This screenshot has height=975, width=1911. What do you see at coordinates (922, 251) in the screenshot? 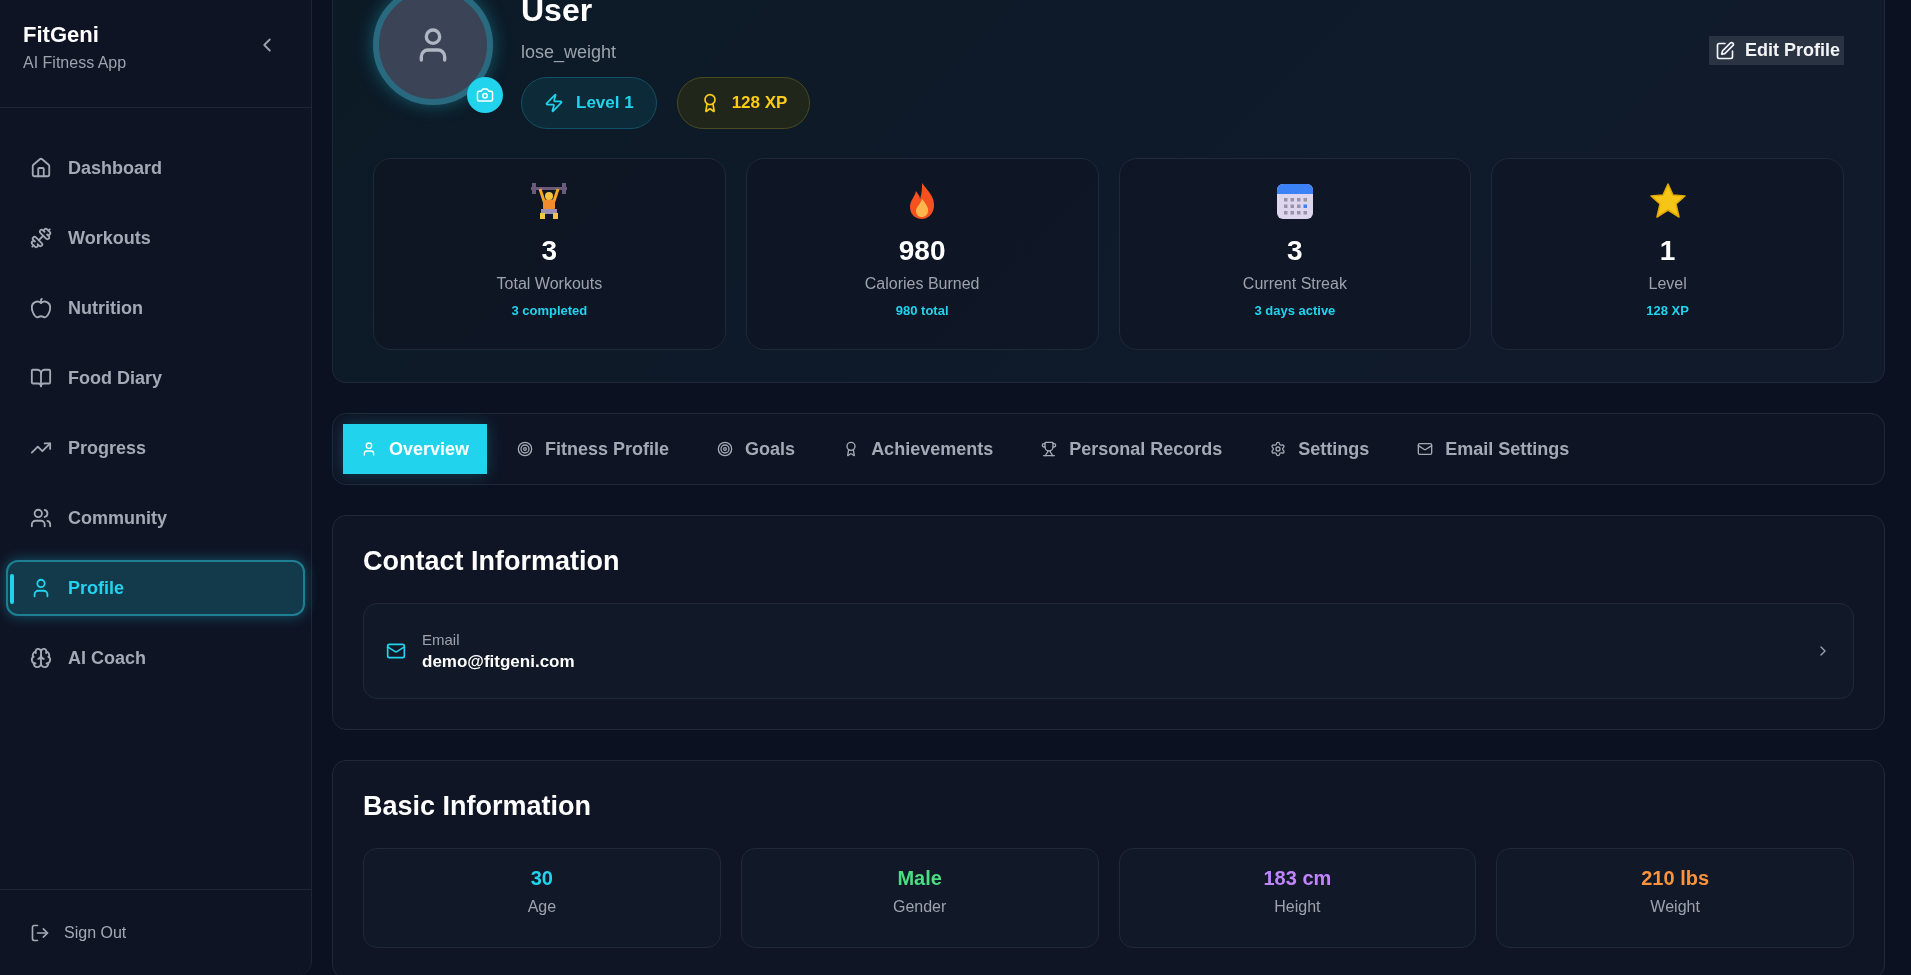
I see `stat-value: 980` at bounding box center [922, 251].